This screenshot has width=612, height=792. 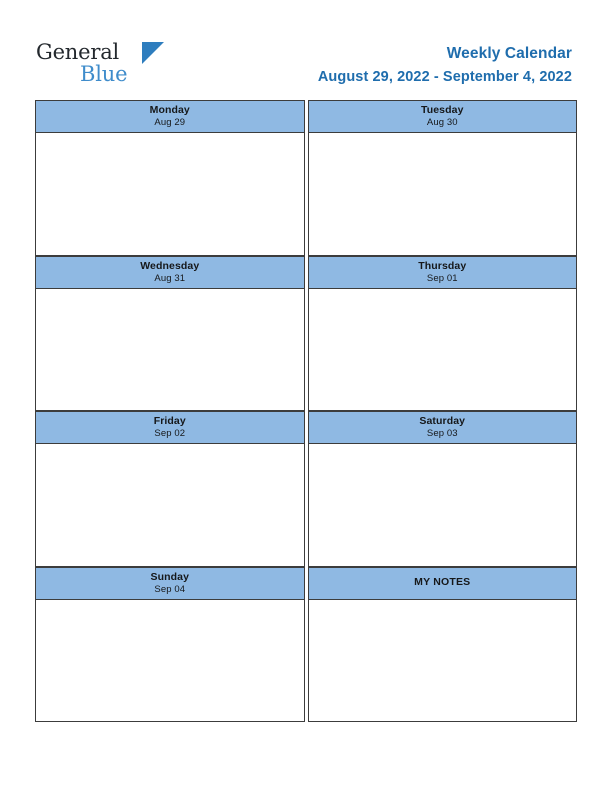 What do you see at coordinates (170, 434) in the screenshot?
I see `day-date: Sep 02` at bounding box center [170, 434].